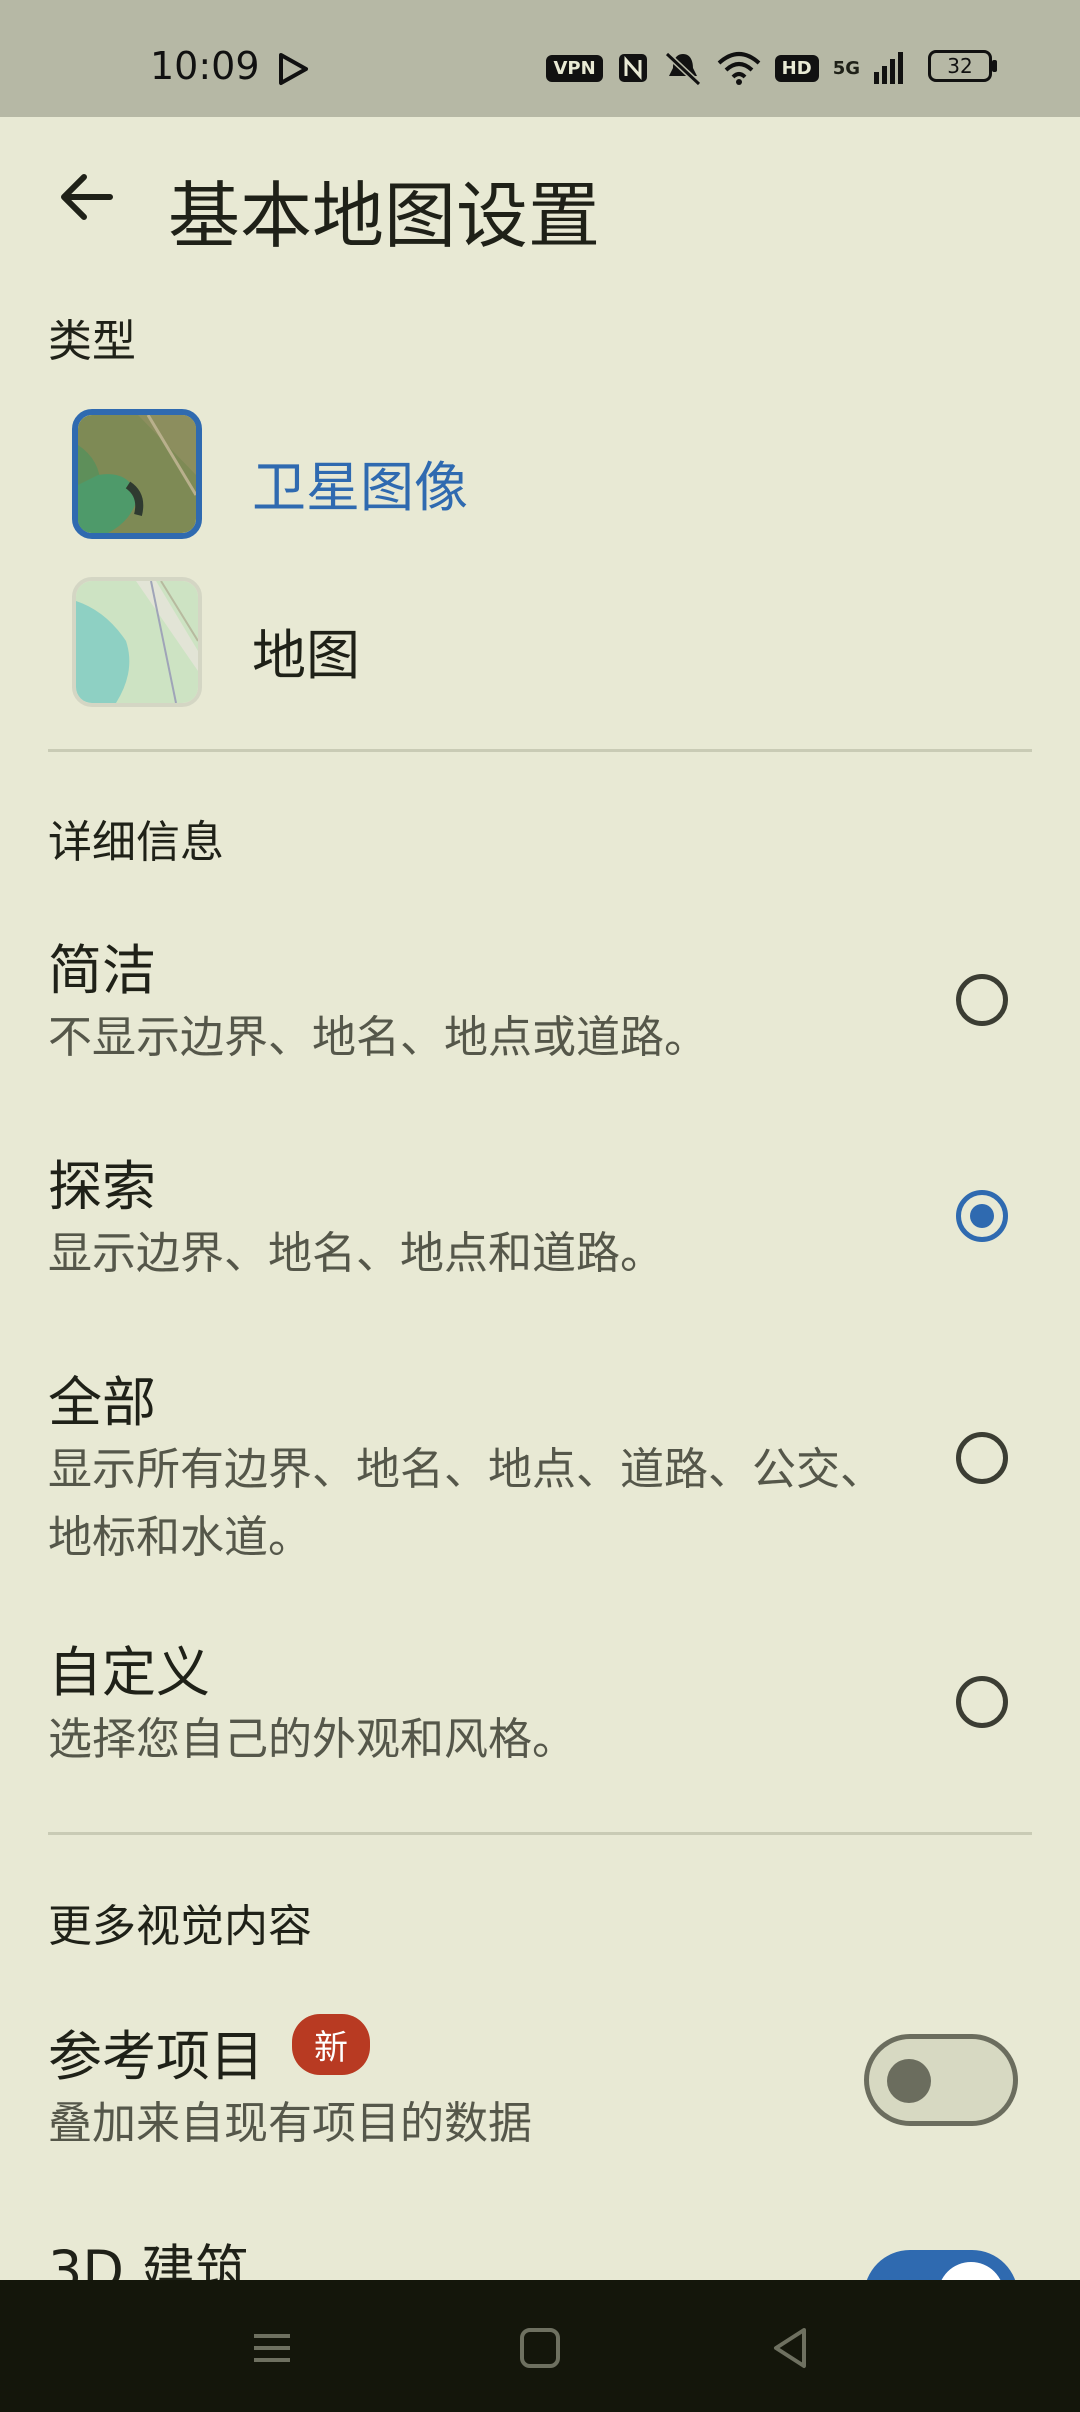  I want to click on radio-simple, so click(982, 1000).